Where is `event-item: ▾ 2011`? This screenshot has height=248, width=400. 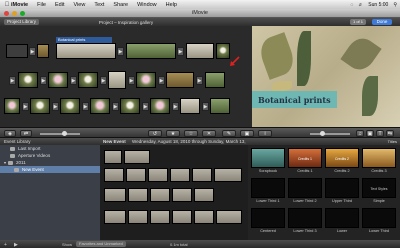 event-item: ▾ 2011 is located at coordinates (50, 162).